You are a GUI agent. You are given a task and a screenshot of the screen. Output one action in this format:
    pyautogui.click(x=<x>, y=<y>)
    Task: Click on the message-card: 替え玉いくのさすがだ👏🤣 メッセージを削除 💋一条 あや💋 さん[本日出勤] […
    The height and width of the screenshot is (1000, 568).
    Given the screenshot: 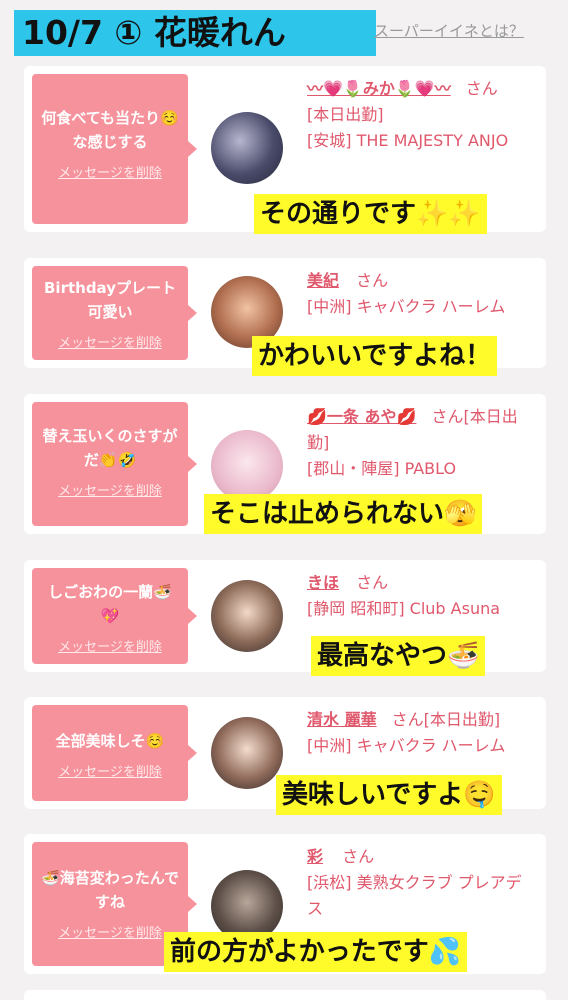 What is the action you would take?
    pyautogui.click(x=285, y=464)
    